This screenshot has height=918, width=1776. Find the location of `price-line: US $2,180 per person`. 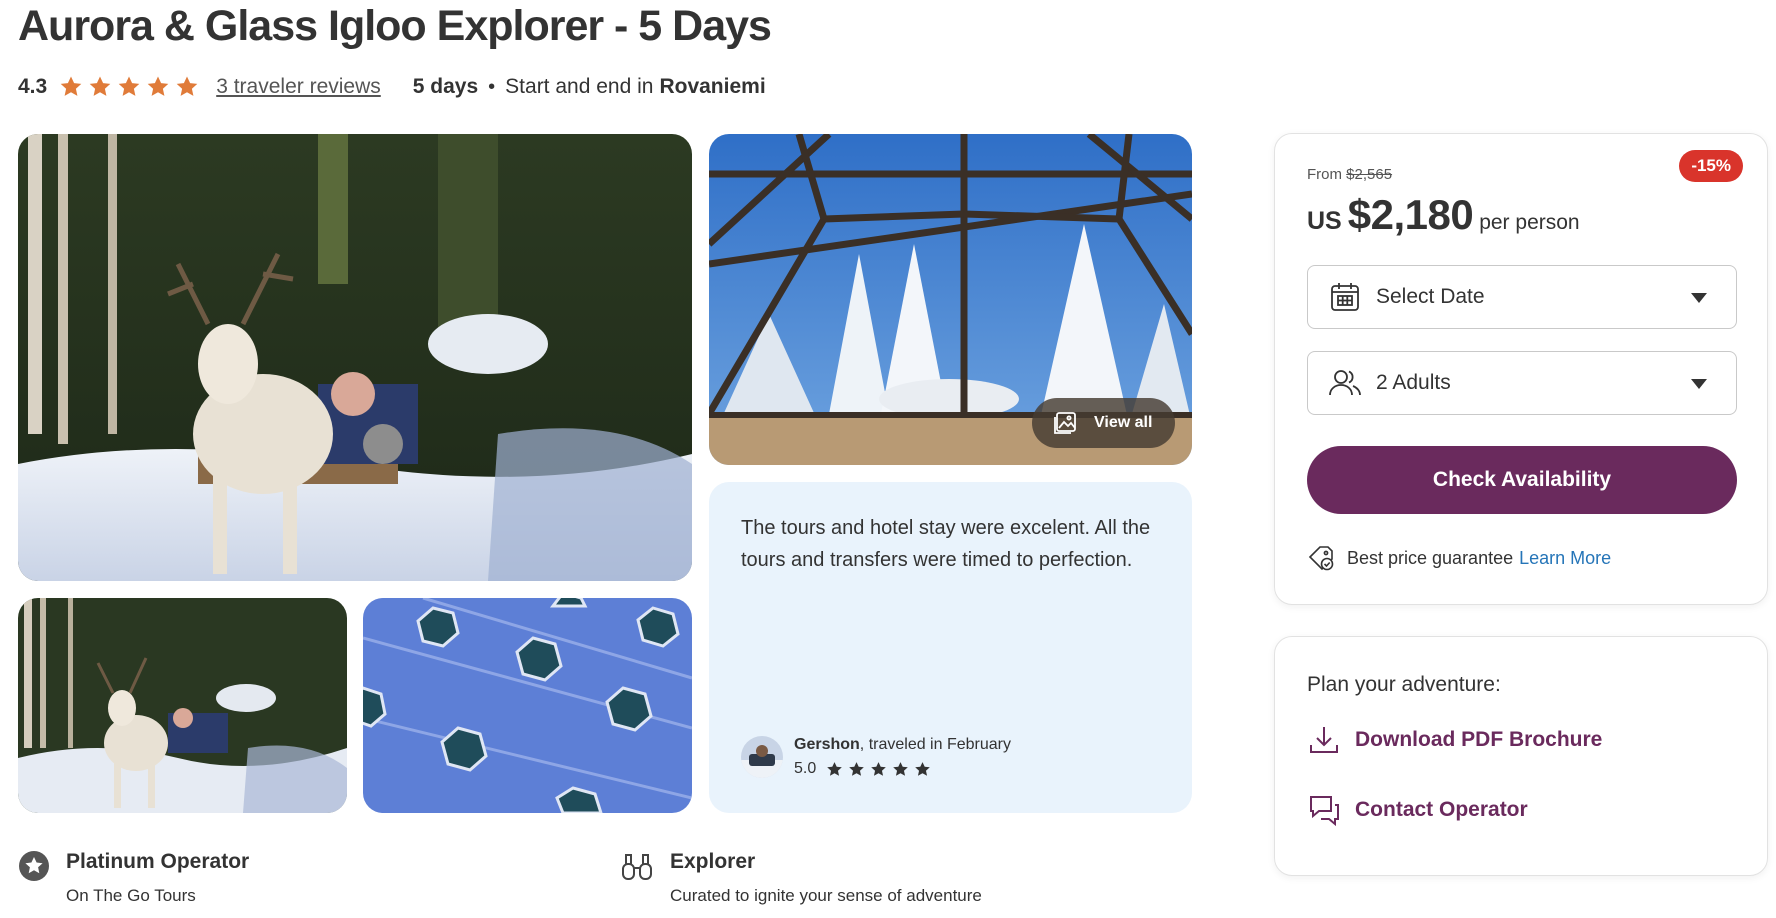

price-line: US $2,180 per person is located at coordinates (1443, 215).